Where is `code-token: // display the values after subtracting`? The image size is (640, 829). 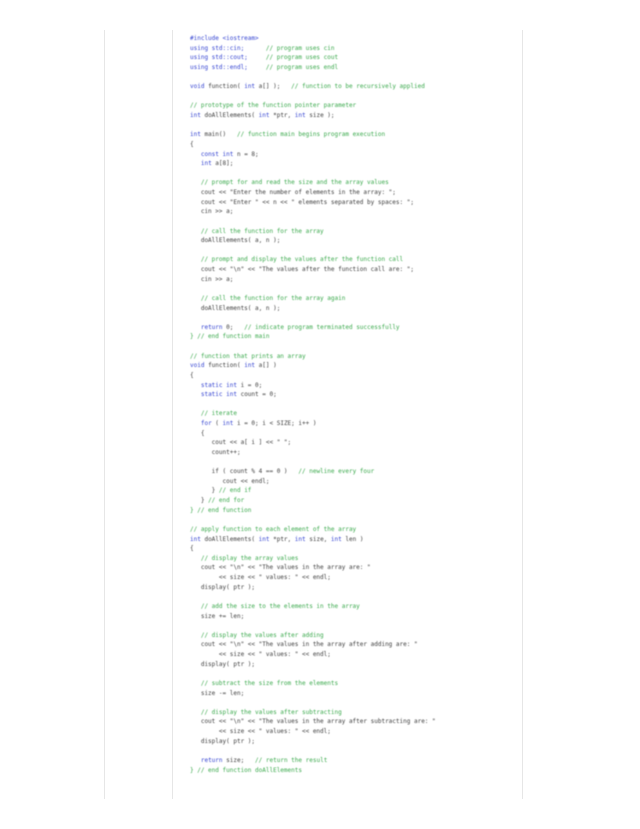 code-token: // display the values after subtracting is located at coordinates (266, 712).